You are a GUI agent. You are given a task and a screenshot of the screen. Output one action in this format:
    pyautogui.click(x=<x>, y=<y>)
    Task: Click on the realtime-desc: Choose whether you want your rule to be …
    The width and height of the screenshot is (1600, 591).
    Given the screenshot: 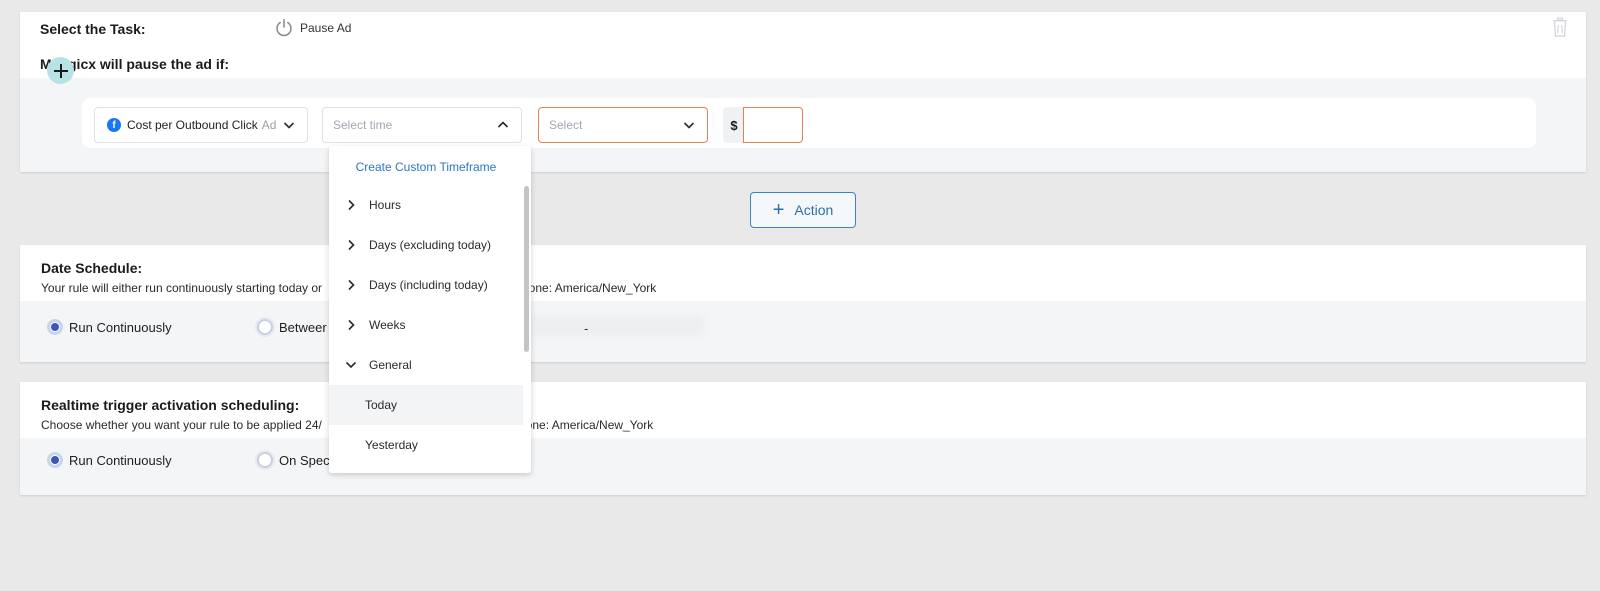 What is the action you would take?
    pyautogui.click(x=181, y=425)
    